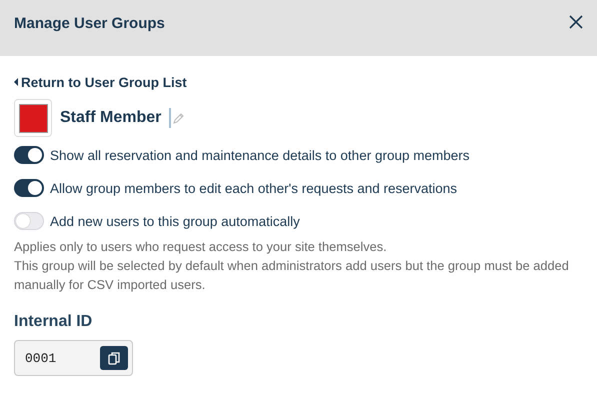 The height and width of the screenshot is (405, 597). Describe the element at coordinates (175, 221) in the screenshot. I see `toggle-label: Add new users to this group automatically` at that location.